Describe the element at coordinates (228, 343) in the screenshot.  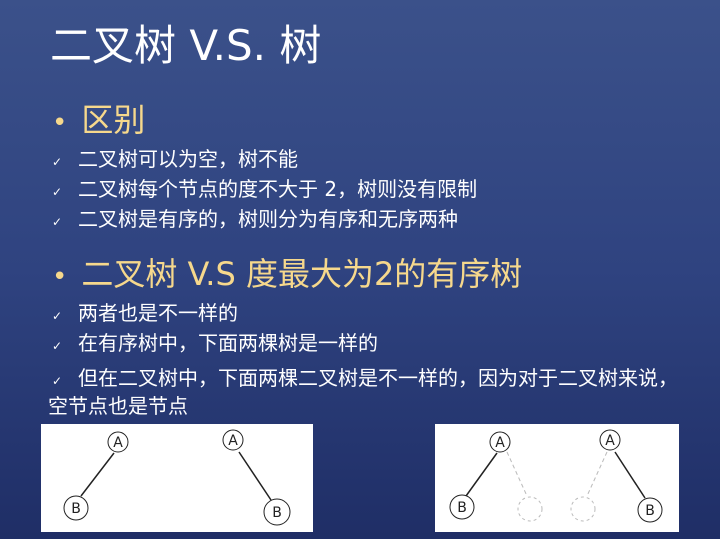
I see `item-text: 在有序树中，下面两棵树是一样的` at that location.